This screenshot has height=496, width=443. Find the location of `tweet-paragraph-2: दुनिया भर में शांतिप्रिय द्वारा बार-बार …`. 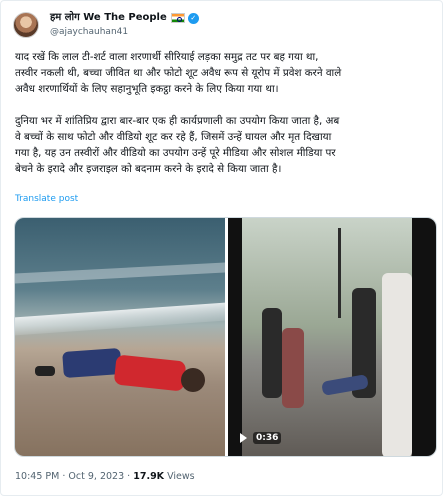

tweet-paragraph-2: दुनिया भर में शांतिप्रिय द्वारा बार-बार … is located at coordinates (177, 145).